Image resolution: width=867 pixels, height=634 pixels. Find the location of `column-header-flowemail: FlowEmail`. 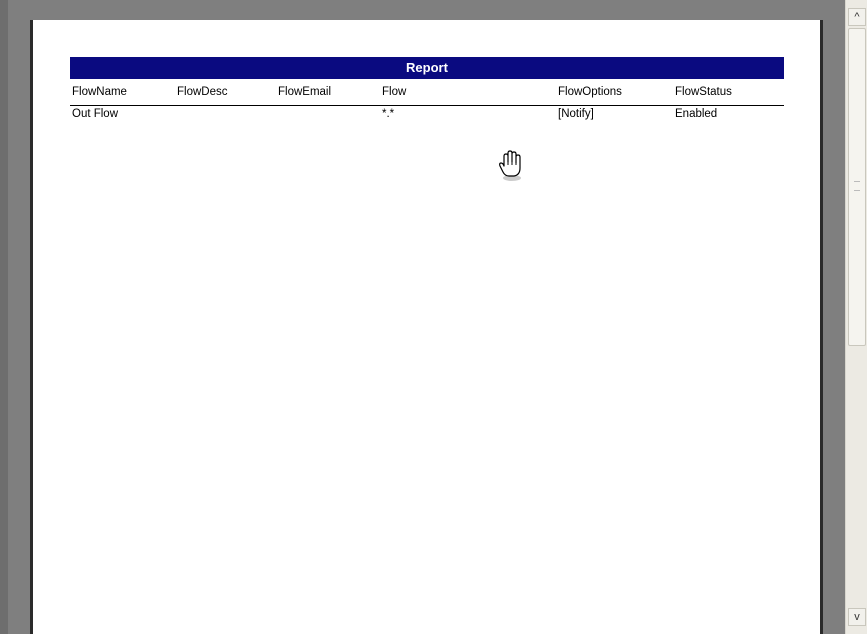

column-header-flowemail: FlowEmail is located at coordinates (305, 92).